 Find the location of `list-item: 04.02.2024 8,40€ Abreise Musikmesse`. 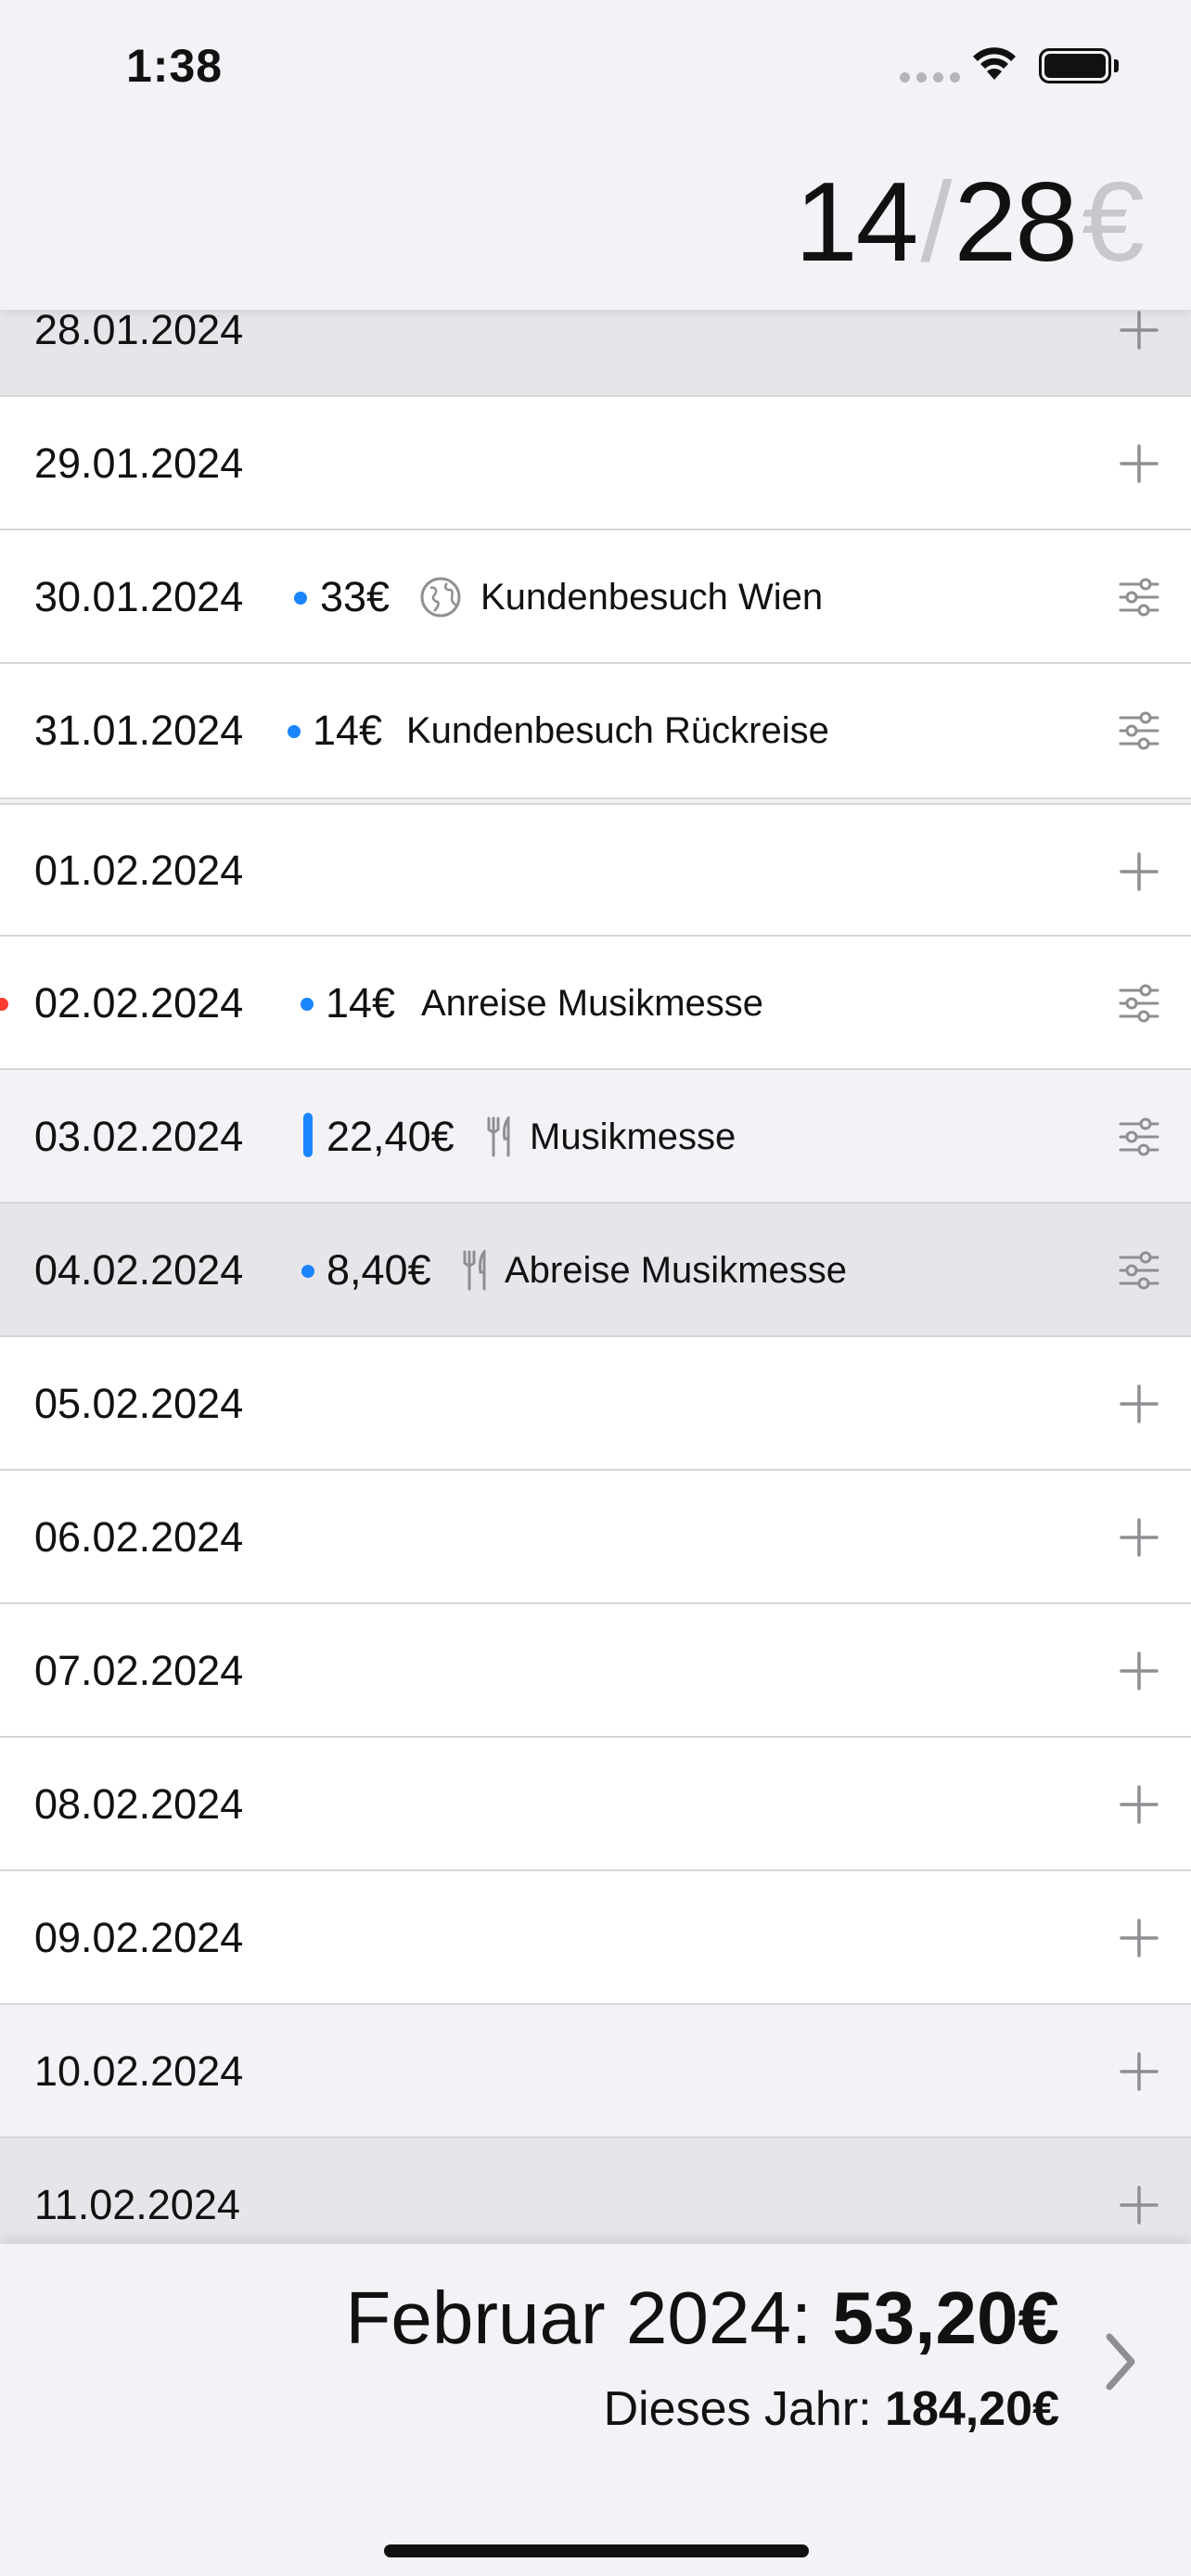

list-item: 04.02.2024 8,40€ Abreise Musikmesse is located at coordinates (595, 1270).